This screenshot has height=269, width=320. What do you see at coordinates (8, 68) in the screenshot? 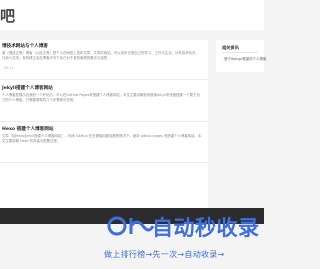
I see `post-meta: · 05-11` at bounding box center [8, 68].